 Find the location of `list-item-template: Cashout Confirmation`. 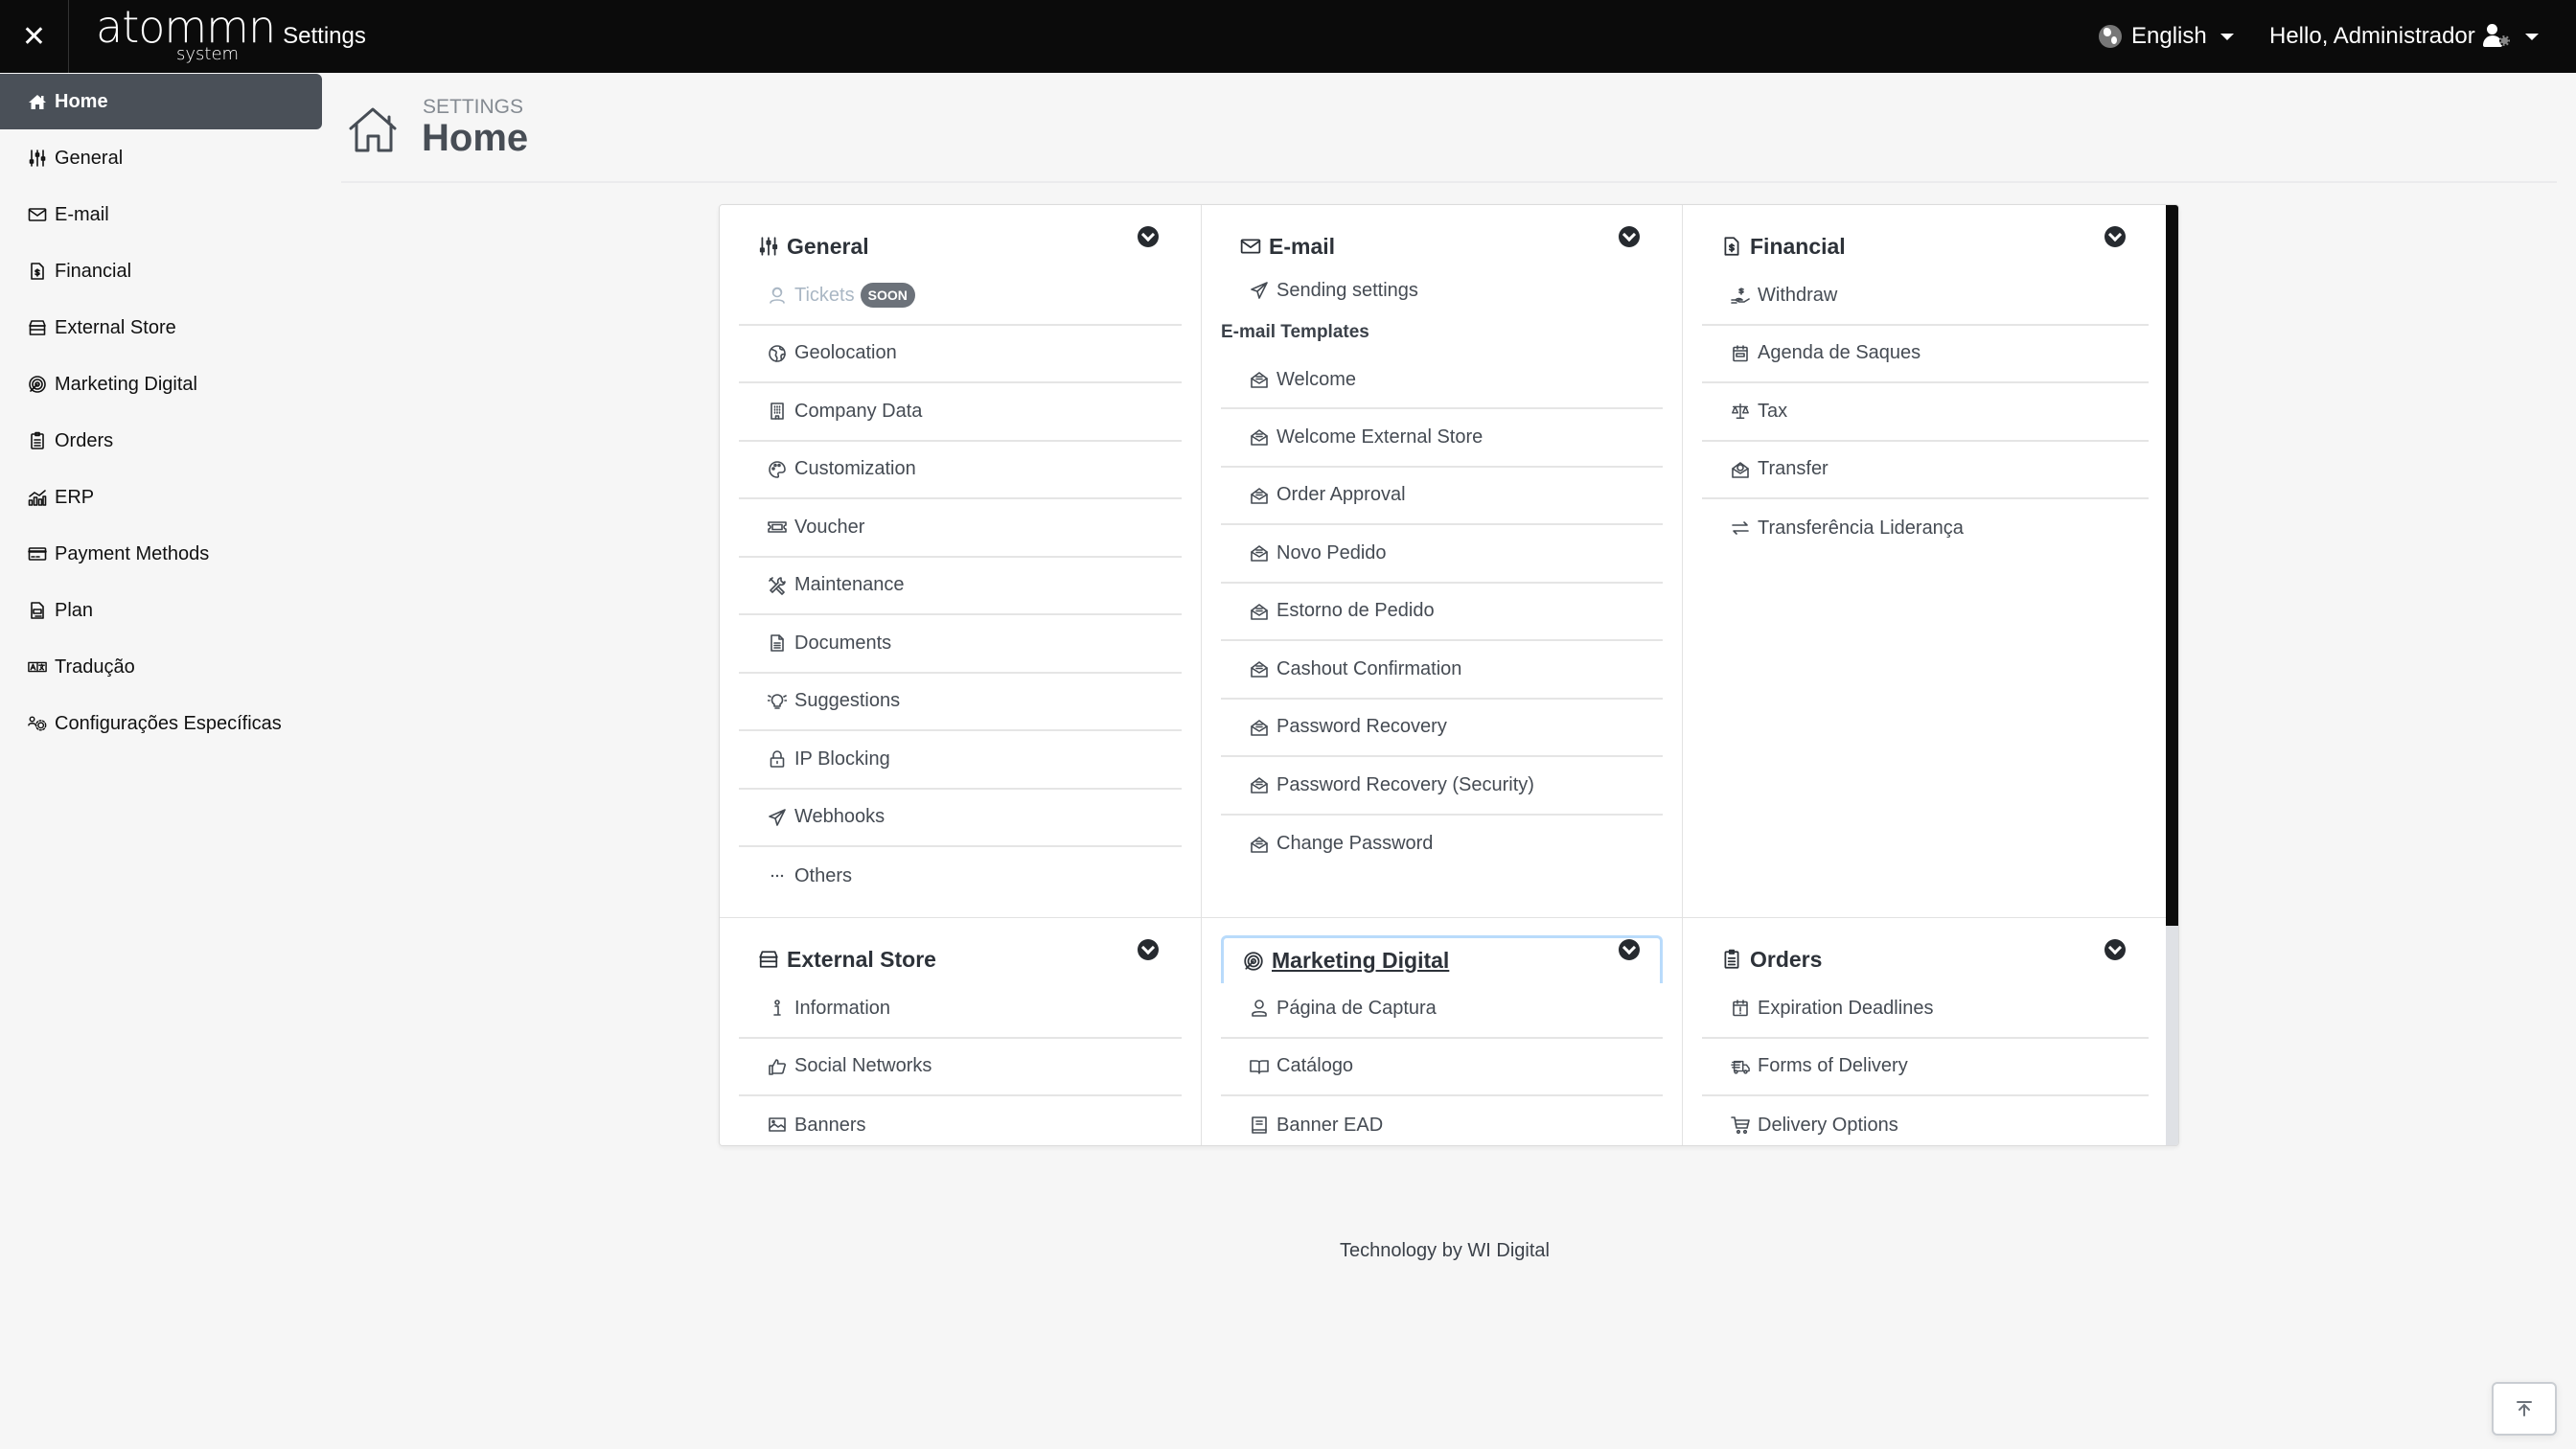

list-item-template: Cashout Confirmation is located at coordinates (1442, 670).